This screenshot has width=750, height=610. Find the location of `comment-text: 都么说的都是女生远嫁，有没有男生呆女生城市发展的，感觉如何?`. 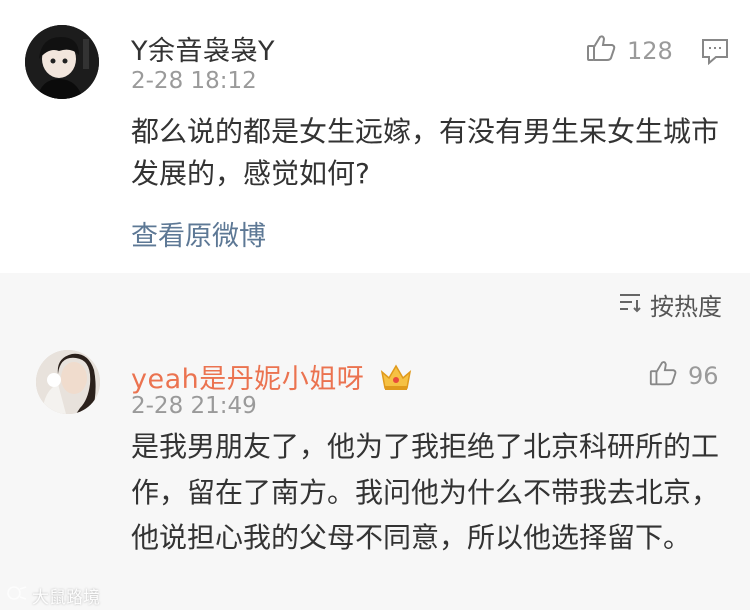

comment-text: 都么说的都是女生远嫁，有没有男生呆女生城市发展的，感觉如何? is located at coordinates (425, 152).